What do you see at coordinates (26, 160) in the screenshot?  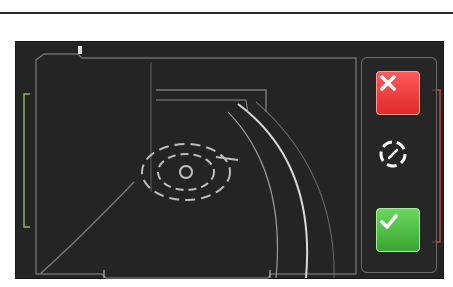 I see `left-bracket` at bounding box center [26, 160].